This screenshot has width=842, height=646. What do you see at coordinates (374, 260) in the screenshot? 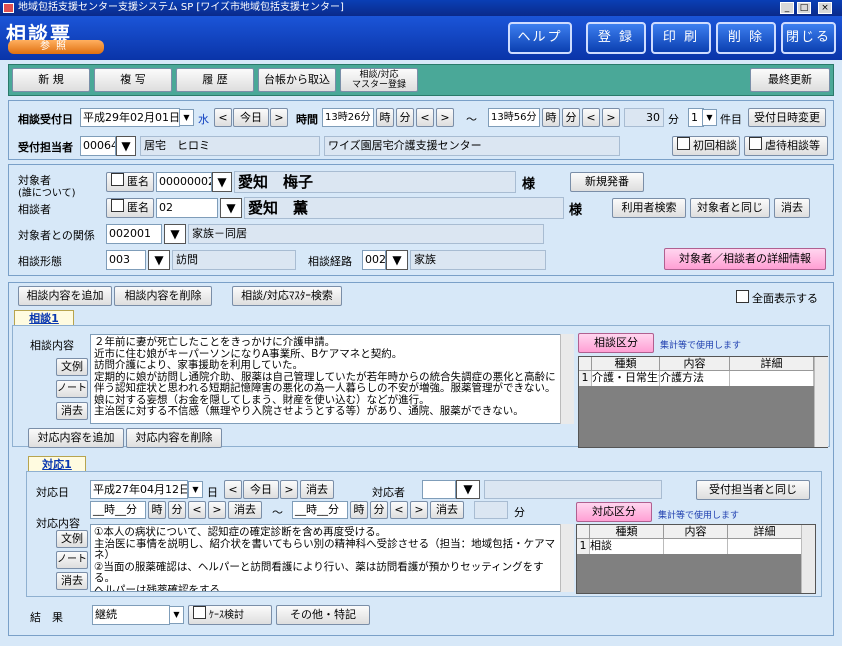
I see `route-code-field: 002` at bounding box center [374, 260].